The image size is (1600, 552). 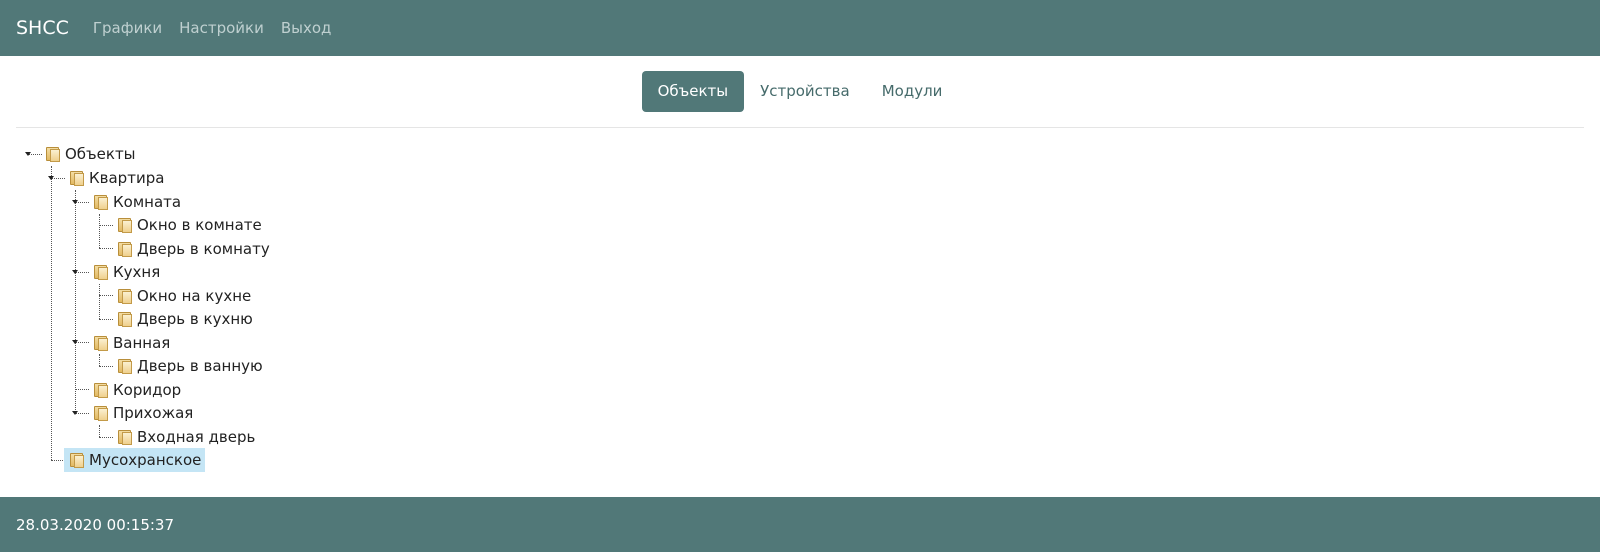 I want to click on tree-node-corridor: Коридор, so click(x=137, y=390).